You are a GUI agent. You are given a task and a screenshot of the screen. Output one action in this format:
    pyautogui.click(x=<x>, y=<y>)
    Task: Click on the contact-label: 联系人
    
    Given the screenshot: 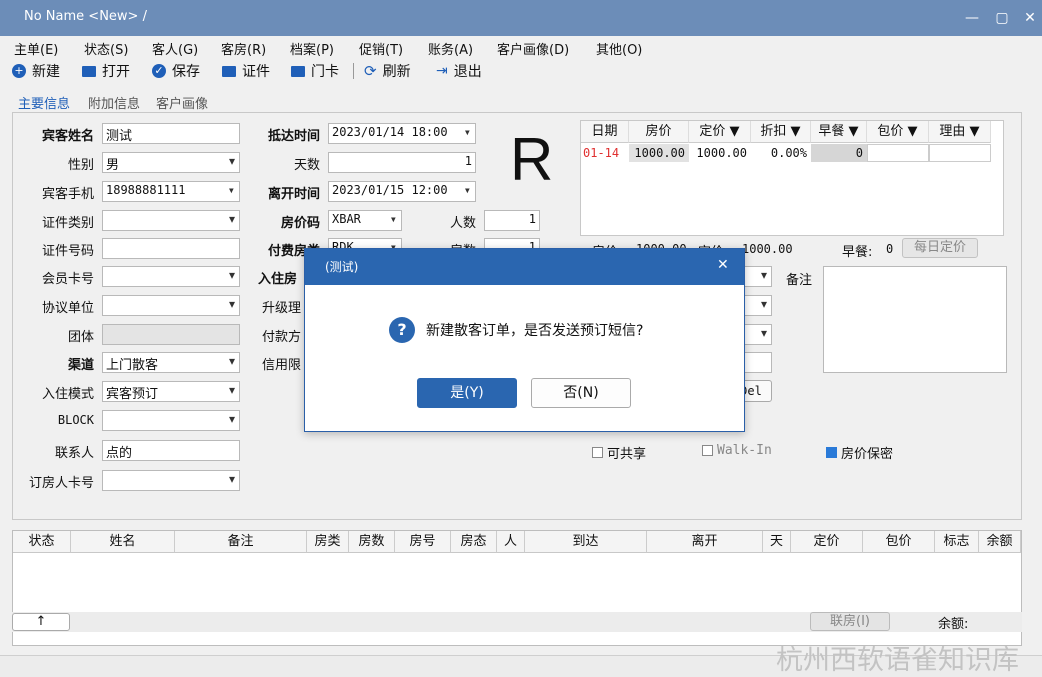 What is the action you would take?
    pyautogui.click(x=74, y=453)
    